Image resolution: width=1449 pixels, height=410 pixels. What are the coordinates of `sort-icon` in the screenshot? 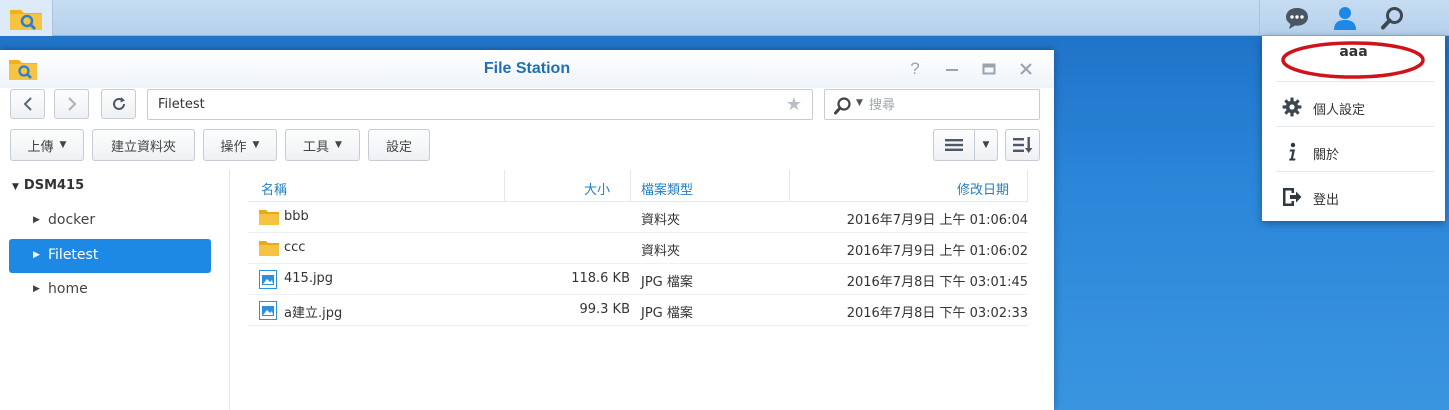 It's located at (1022, 145).